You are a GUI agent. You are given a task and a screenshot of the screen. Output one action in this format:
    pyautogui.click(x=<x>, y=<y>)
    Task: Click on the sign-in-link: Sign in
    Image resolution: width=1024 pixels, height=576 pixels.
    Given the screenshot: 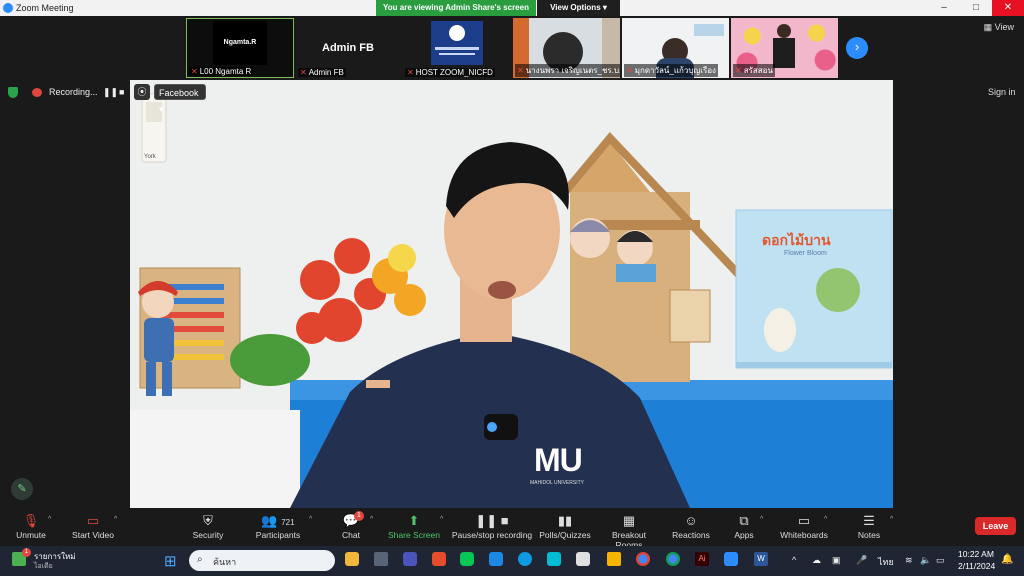 What is the action you would take?
    pyautogui.click(x=1002, y=92)
    